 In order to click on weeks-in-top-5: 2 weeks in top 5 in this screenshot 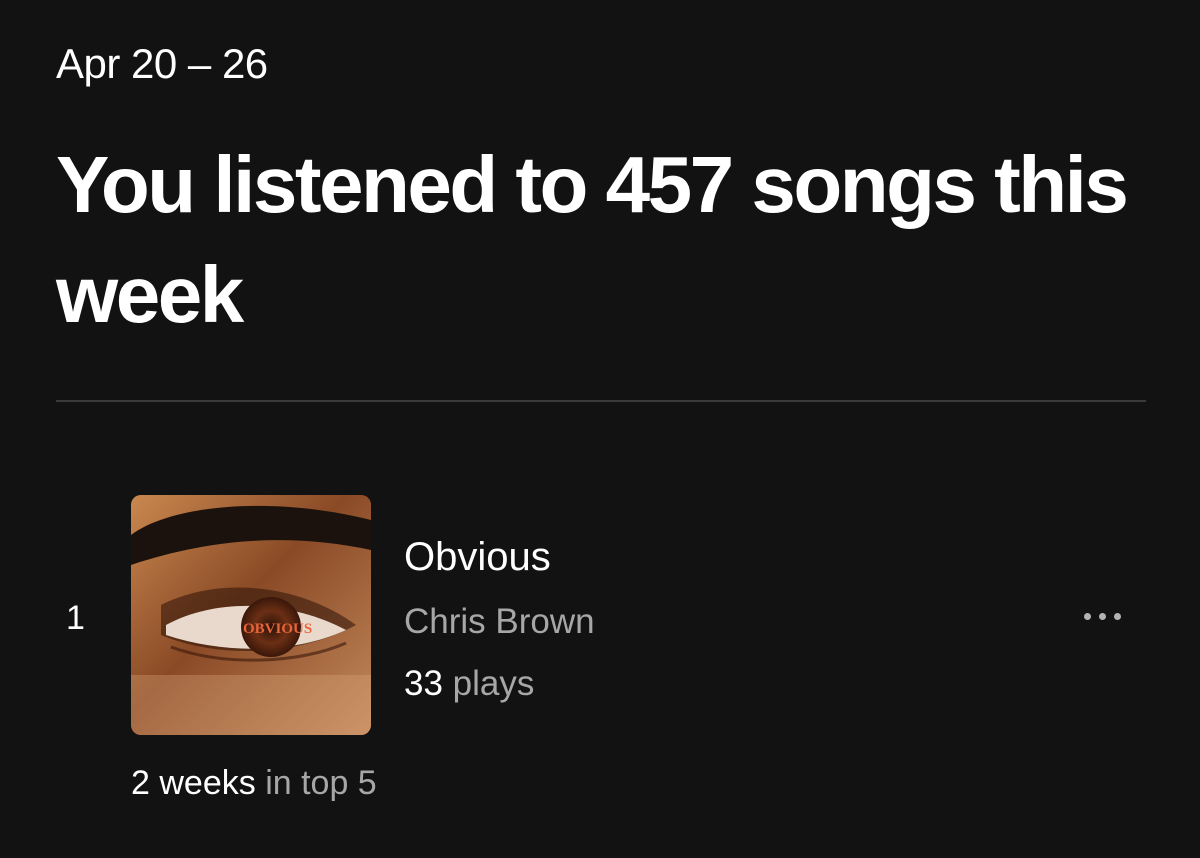, I will do `click(254, 783)`.